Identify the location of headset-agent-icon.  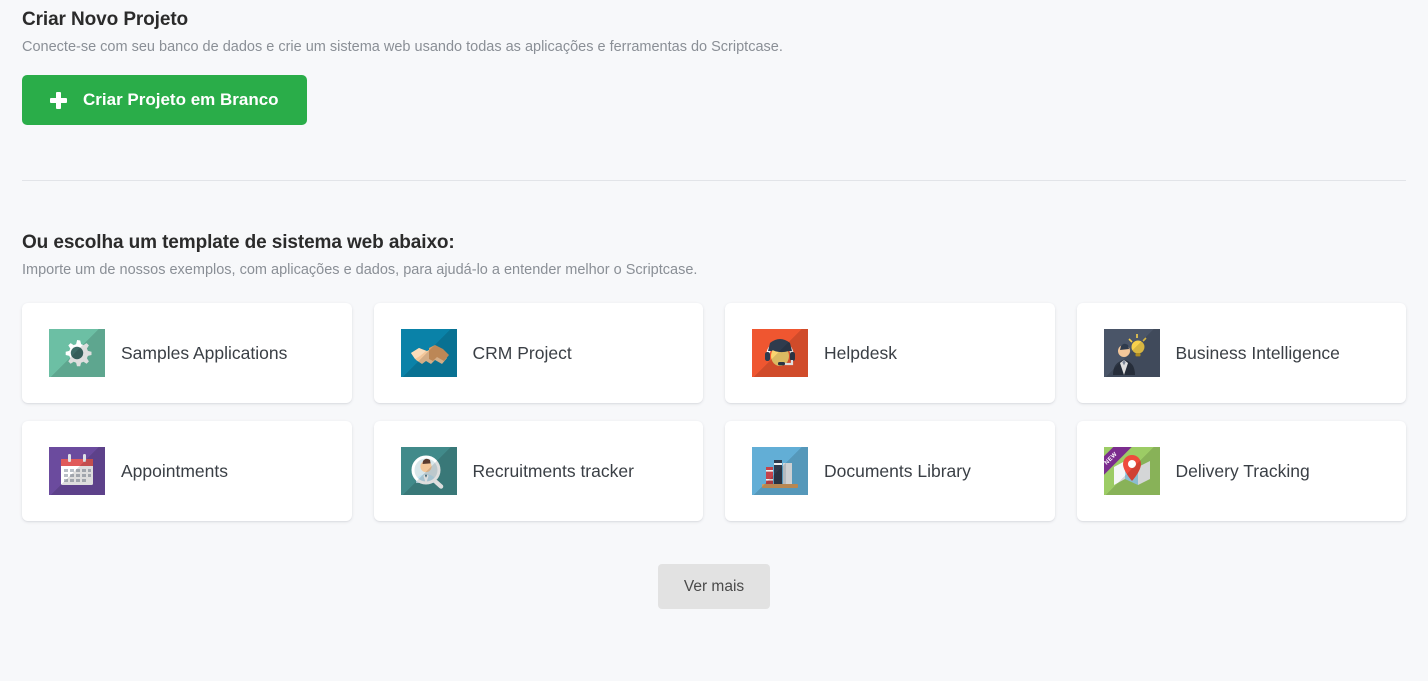
(780, 353).